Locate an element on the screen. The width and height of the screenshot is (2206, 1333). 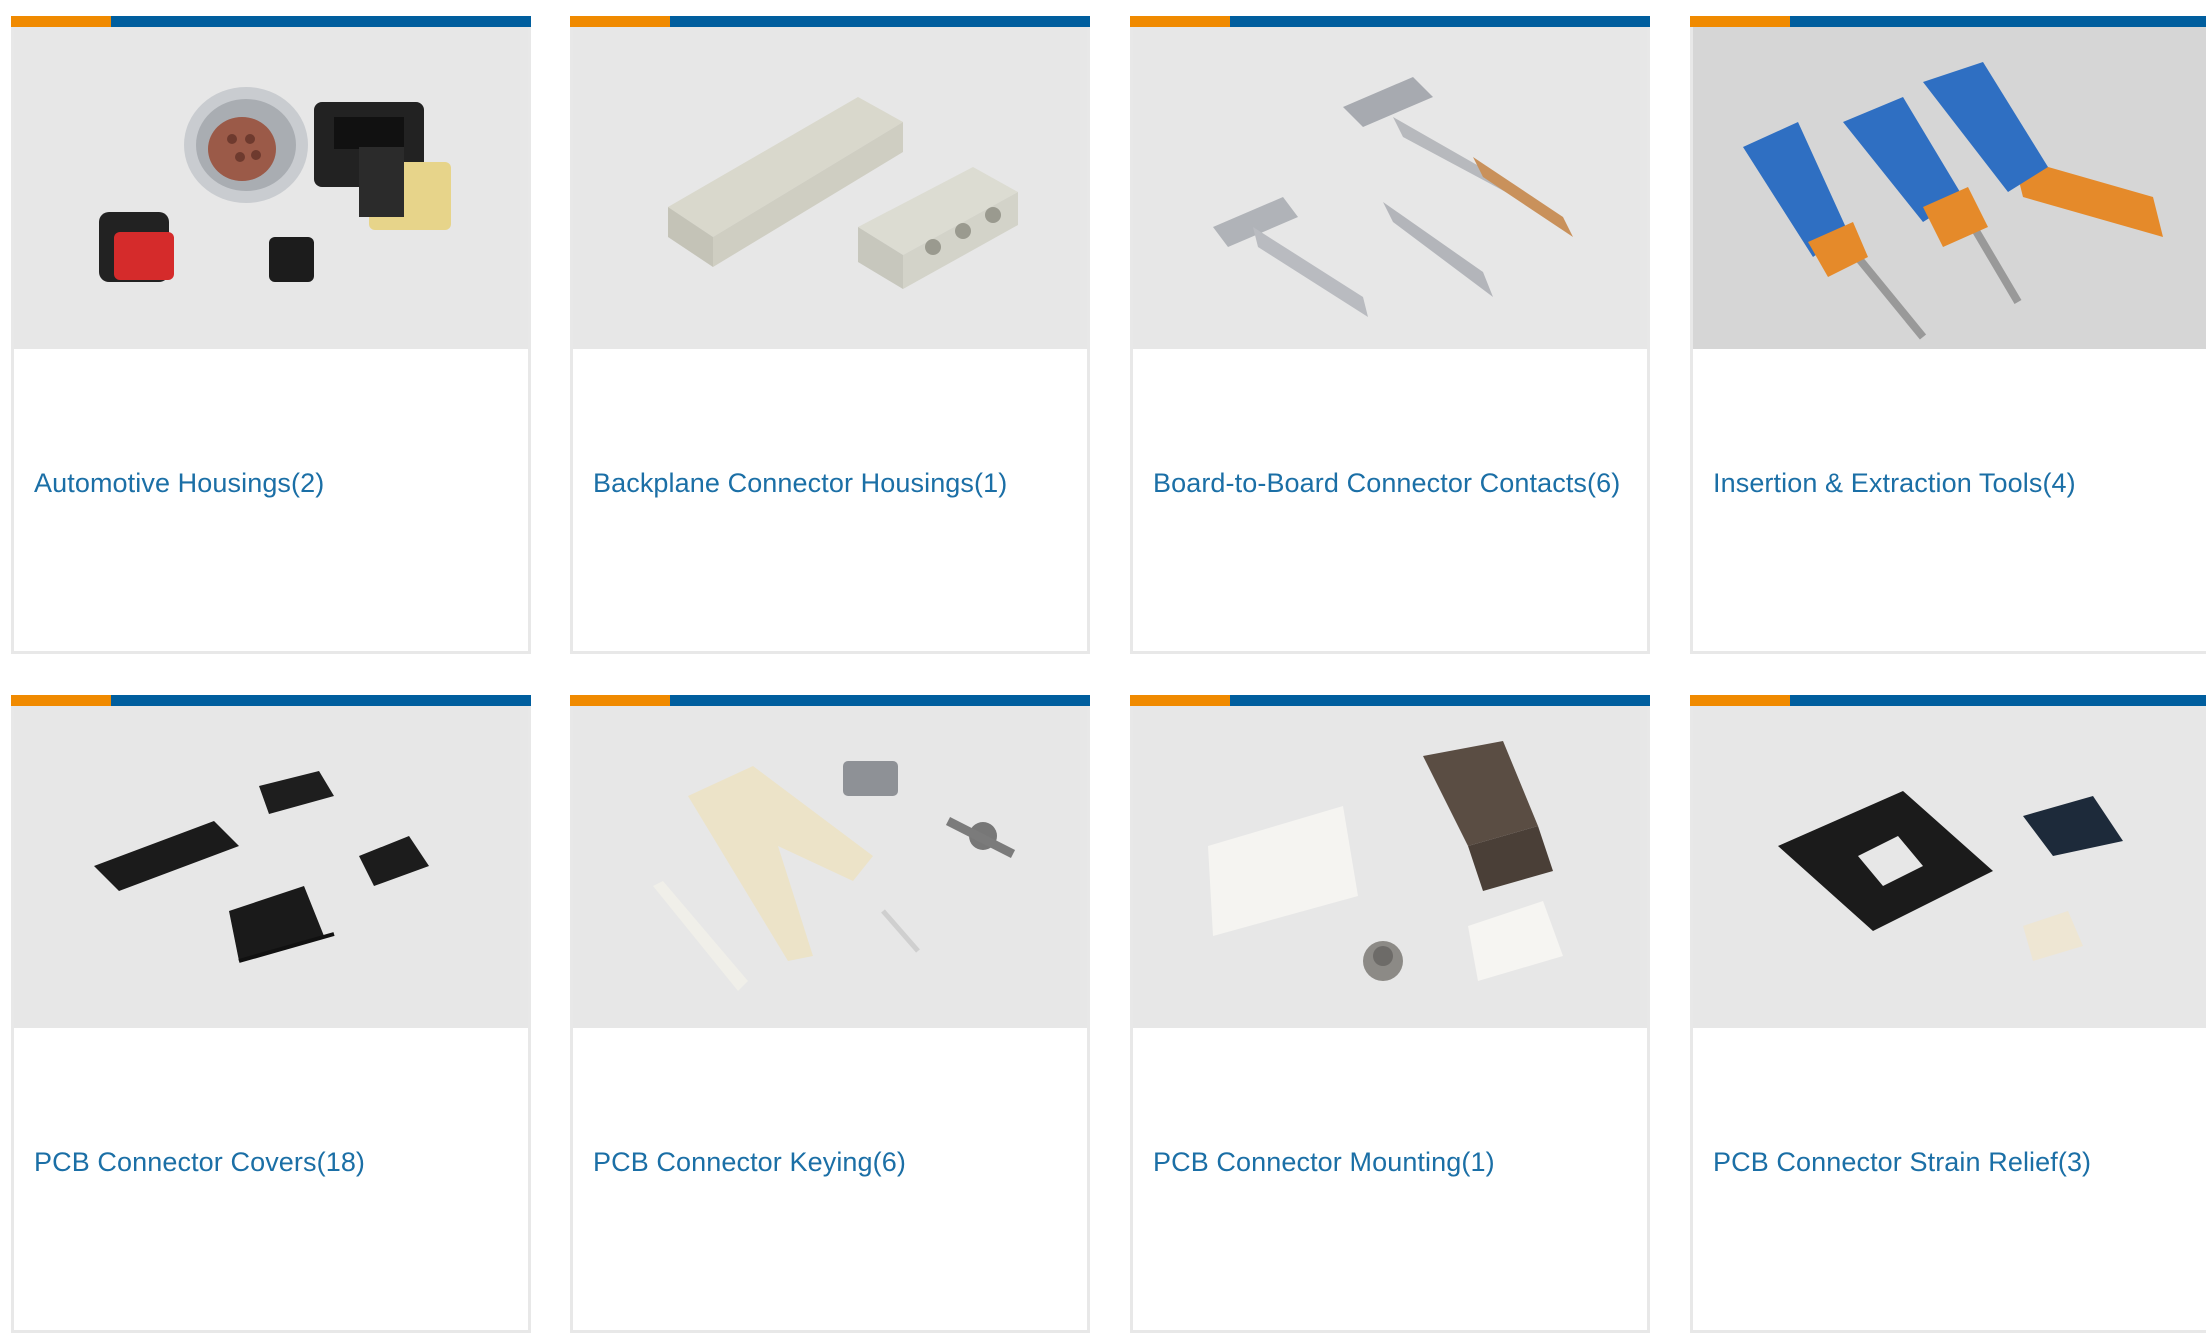
category-label: PCB Connector Keying(6) is located at coordinates (749, 1162).